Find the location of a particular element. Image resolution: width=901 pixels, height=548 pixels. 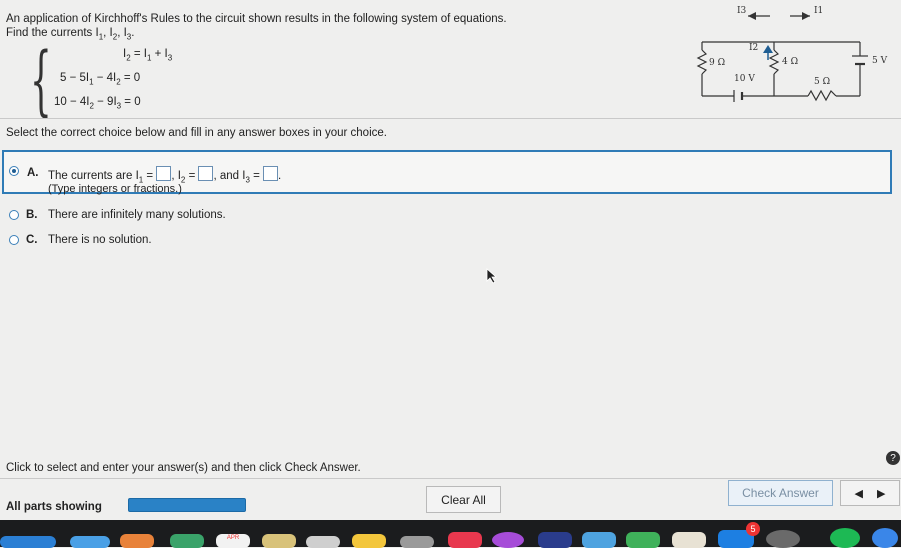

next-arrow-icon: ▶ is located at coordinates (881, 493).